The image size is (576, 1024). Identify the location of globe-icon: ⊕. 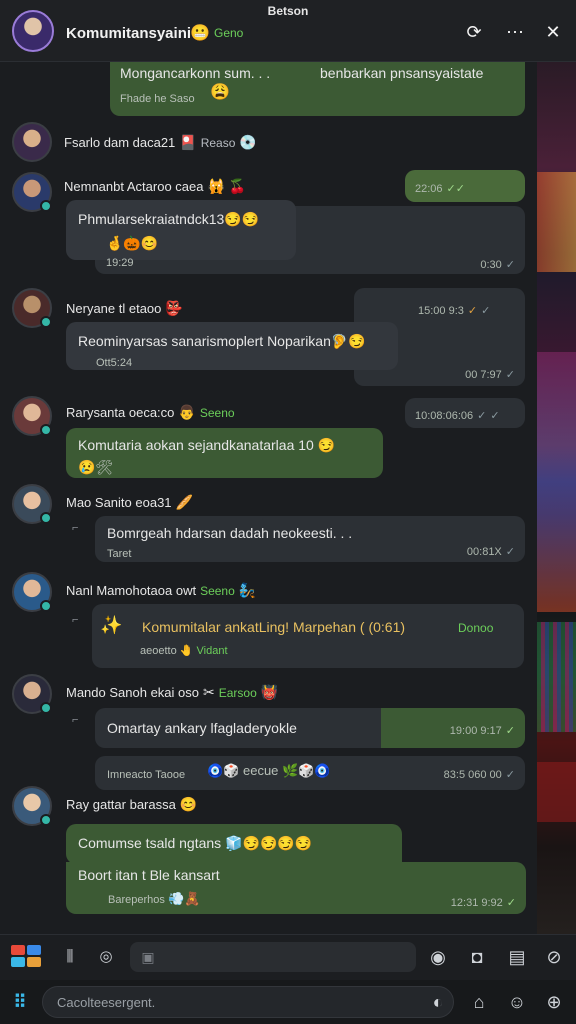
(554, 1002).